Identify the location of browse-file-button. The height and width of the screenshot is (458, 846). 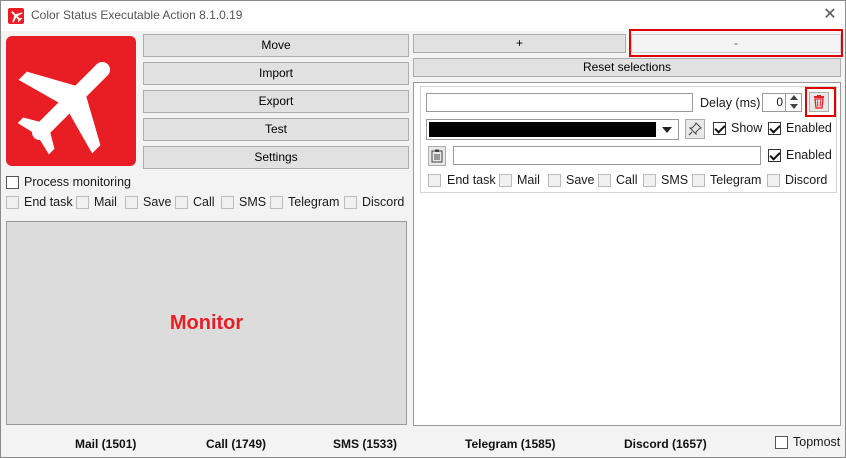
(437, 156).